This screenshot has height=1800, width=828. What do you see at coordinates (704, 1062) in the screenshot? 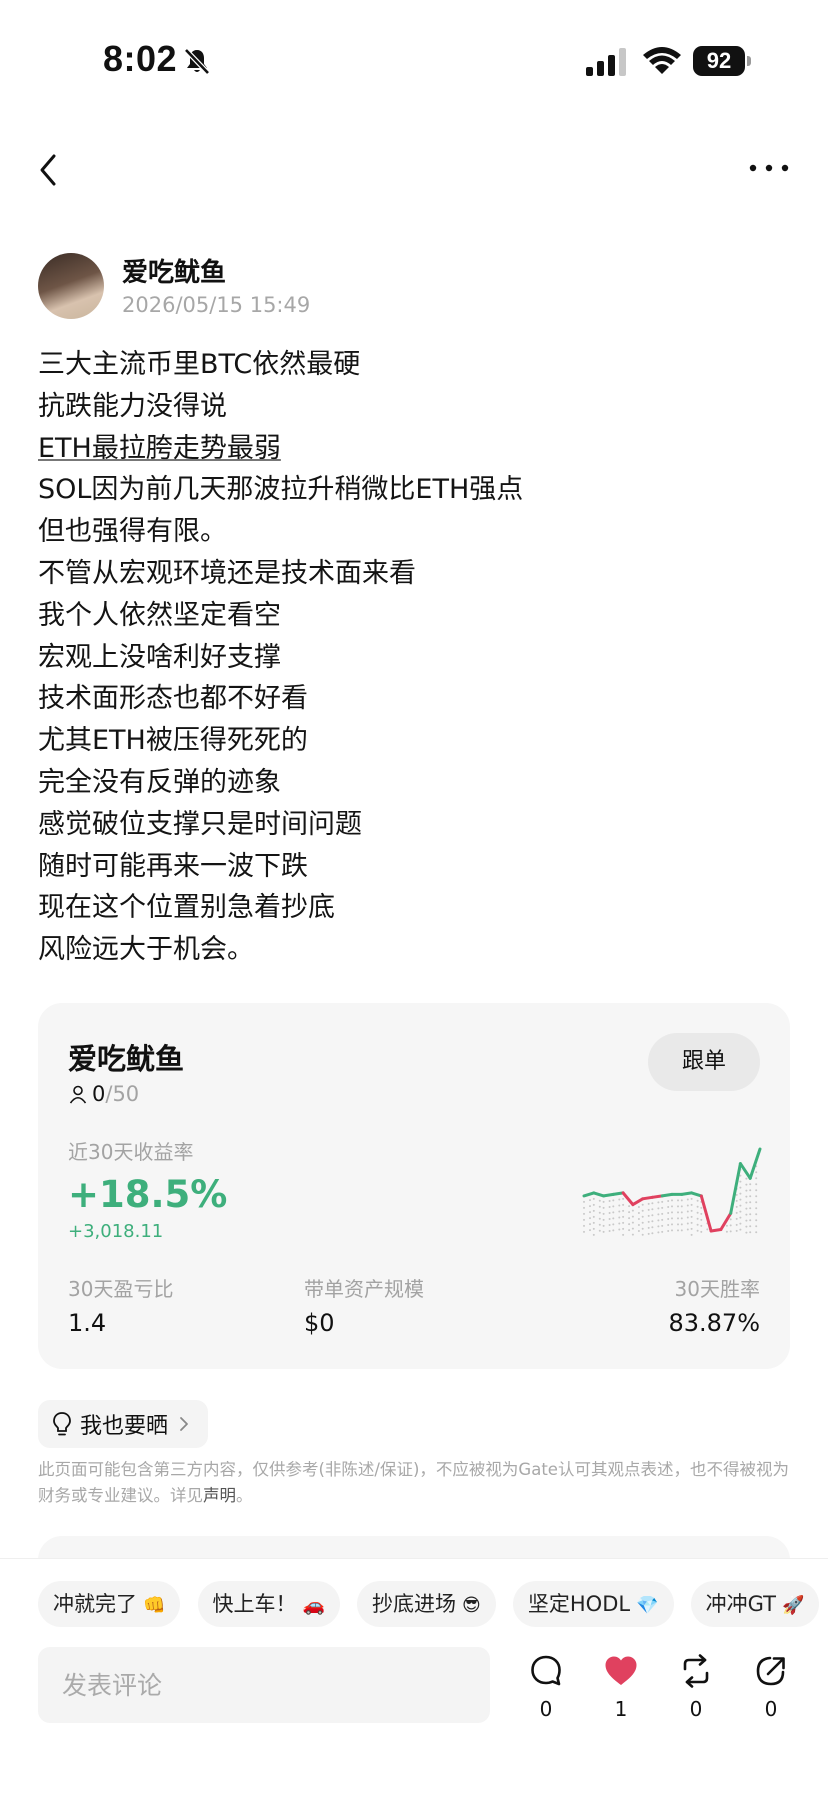
I see `copy-trade-button: 跟单` at bounding box center [704, 1062].